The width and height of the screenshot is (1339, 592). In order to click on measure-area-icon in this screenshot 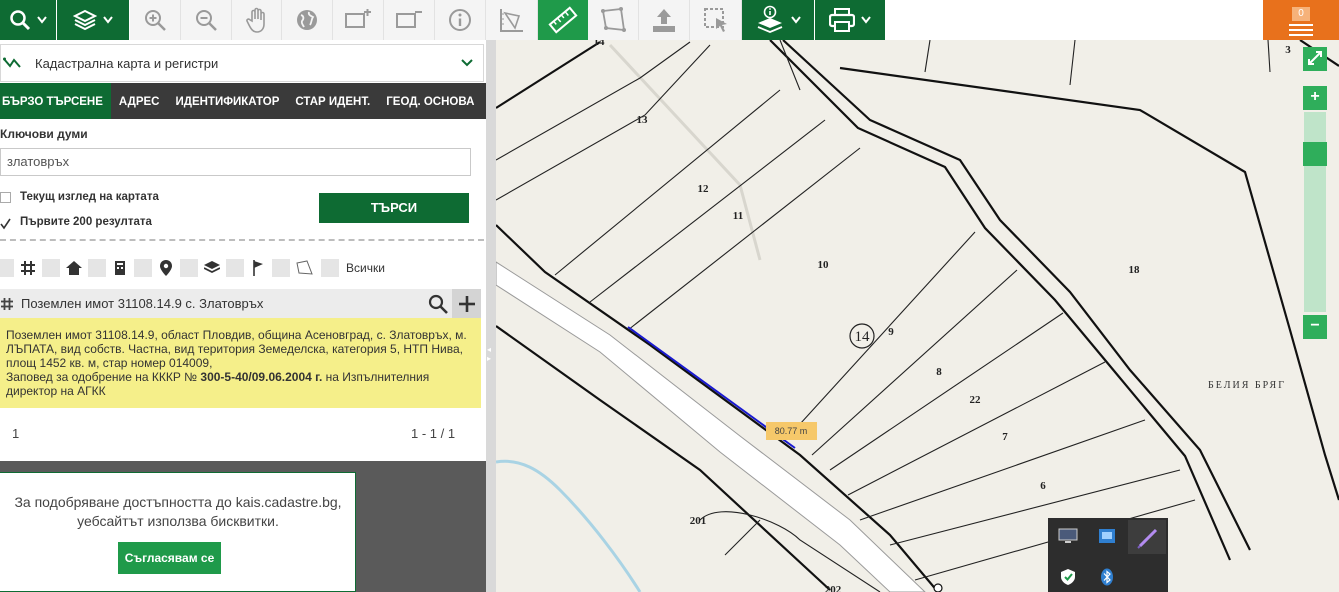, I will do `click(511, 20)`.